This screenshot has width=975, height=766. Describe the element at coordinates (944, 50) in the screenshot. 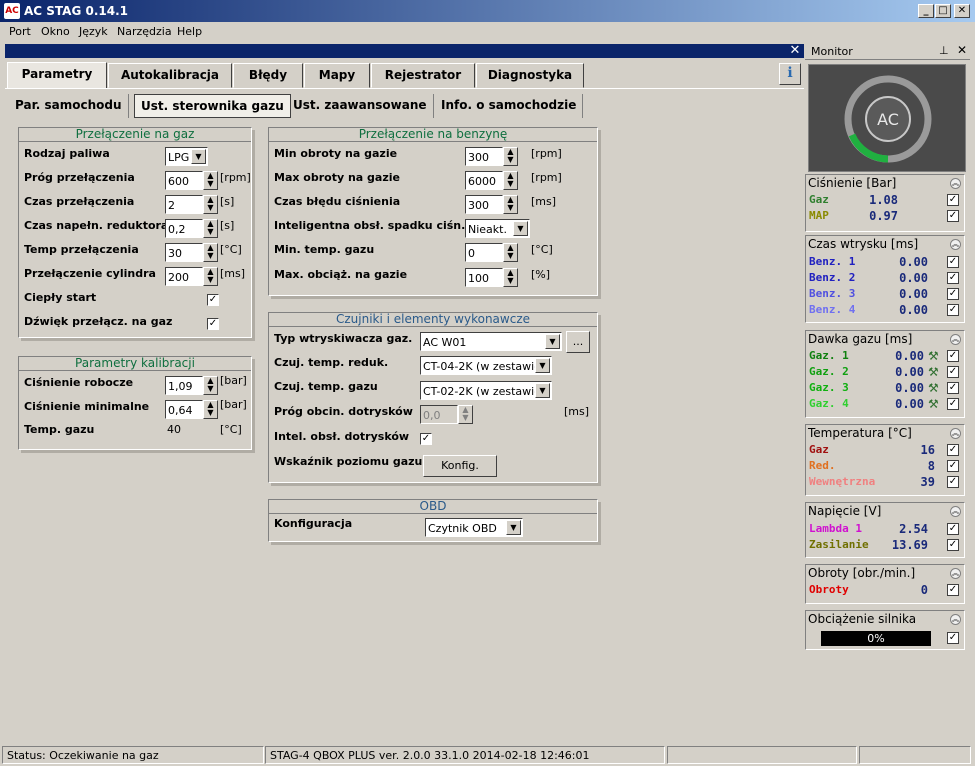

I see `pin-icon: ⊥` at that location.